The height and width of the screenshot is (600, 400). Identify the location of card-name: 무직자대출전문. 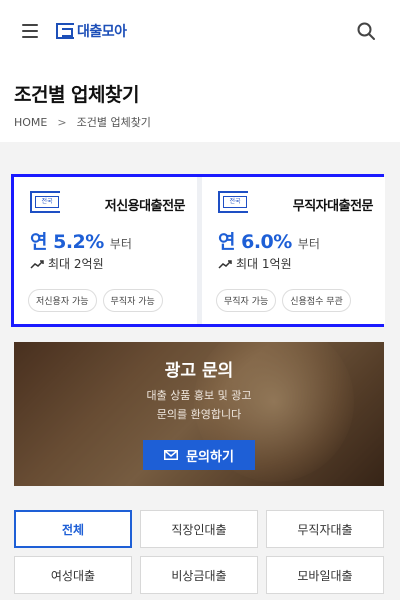
(333, 206).